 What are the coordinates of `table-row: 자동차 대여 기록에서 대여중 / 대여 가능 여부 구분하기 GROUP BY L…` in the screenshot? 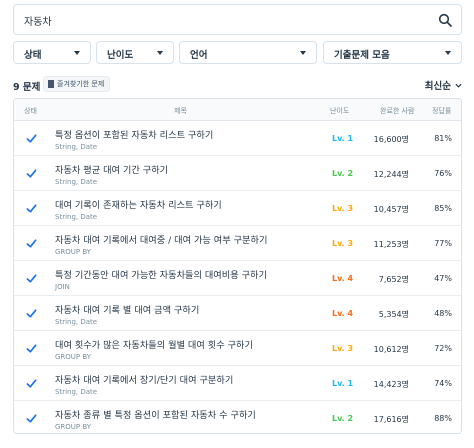 It's located at (237, 243).